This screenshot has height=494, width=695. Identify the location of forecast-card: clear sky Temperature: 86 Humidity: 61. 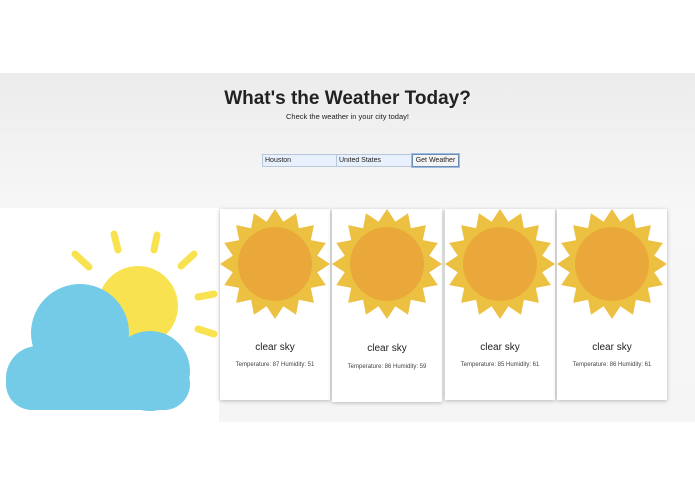
(612, 304).